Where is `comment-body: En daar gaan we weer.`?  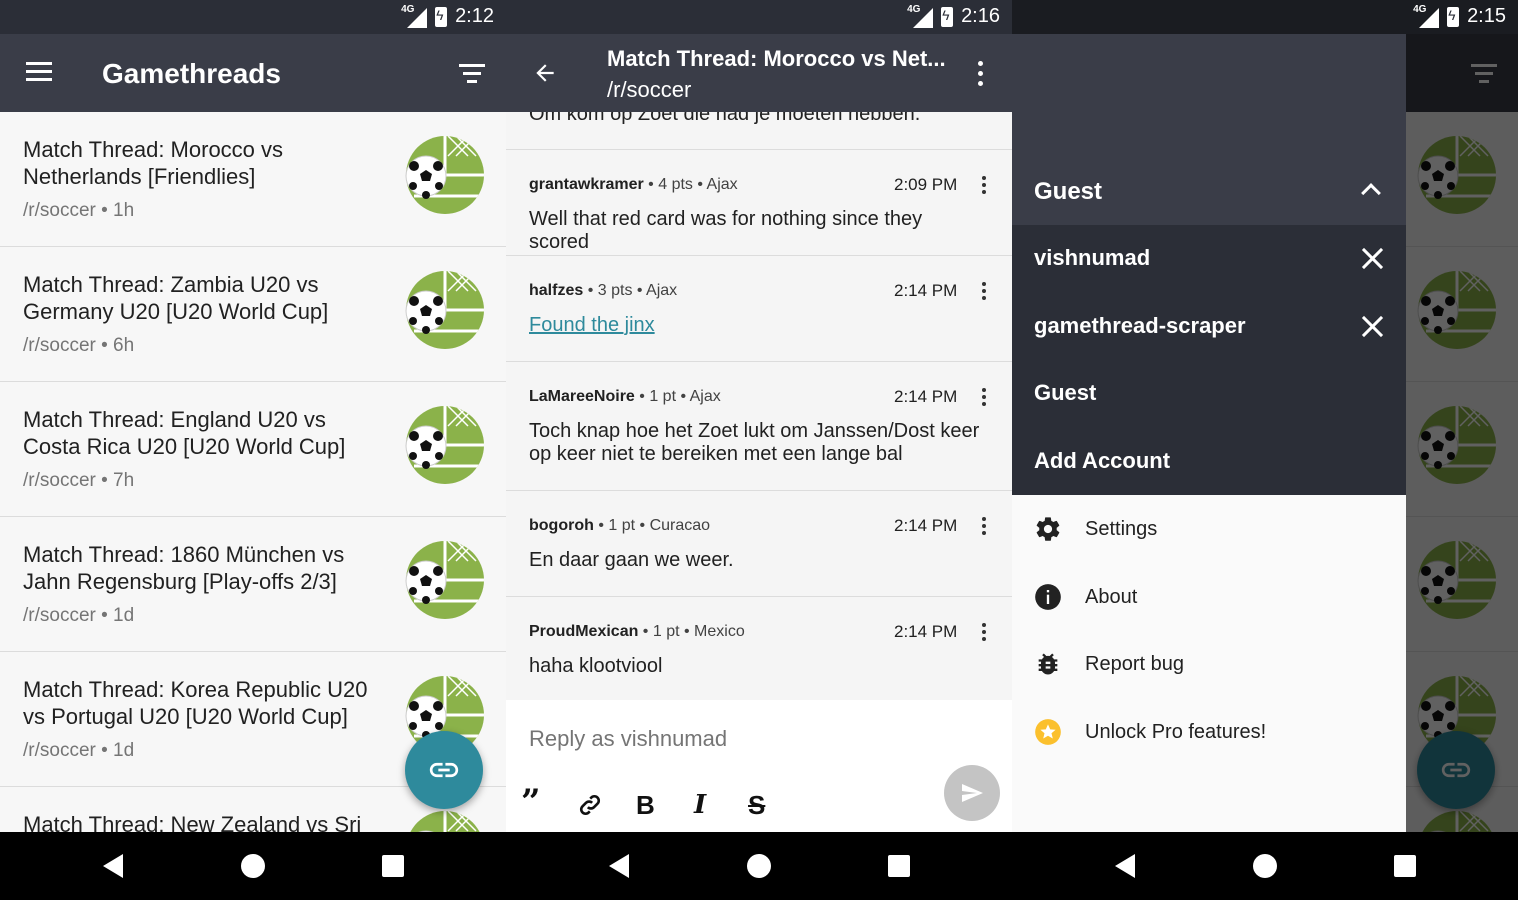 comment-body: En daar gaan we weer. is located at coordinates (631, 560).